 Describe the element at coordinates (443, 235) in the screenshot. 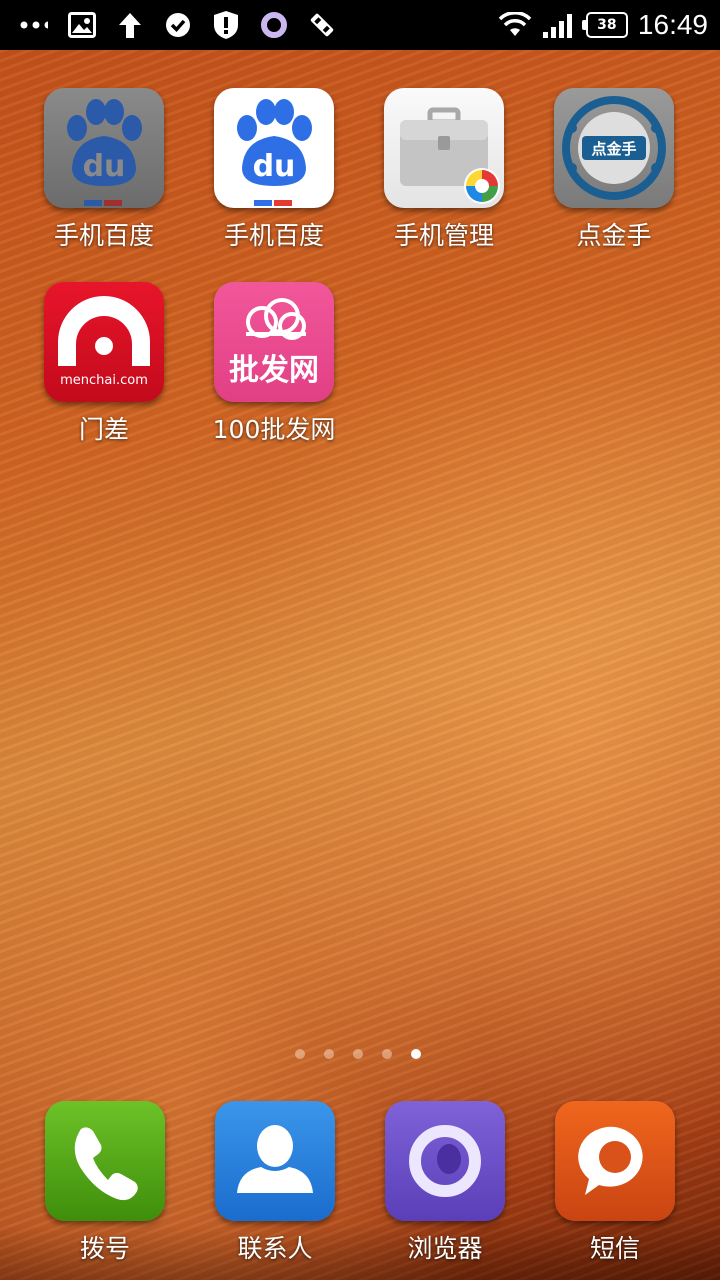

I see `app-label: 手机管理` at that location.